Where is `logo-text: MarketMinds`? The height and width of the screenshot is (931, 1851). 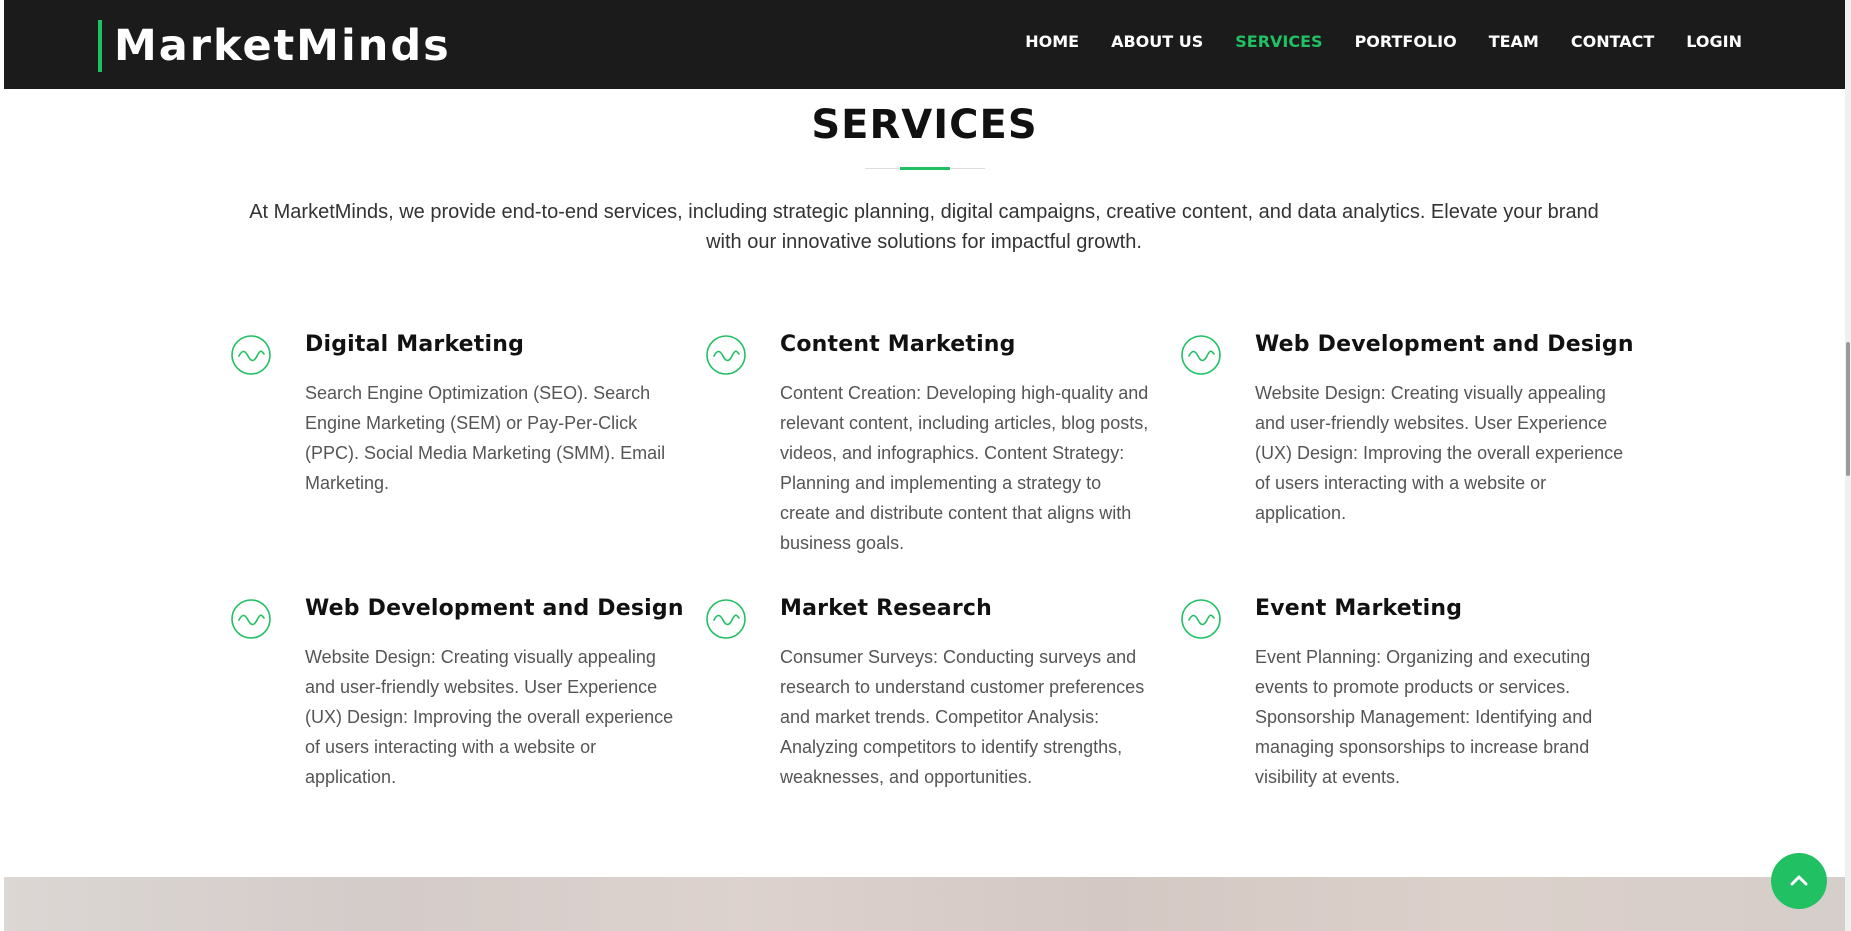 logo-text: MarketMinds is located at coordinates (282, 46).